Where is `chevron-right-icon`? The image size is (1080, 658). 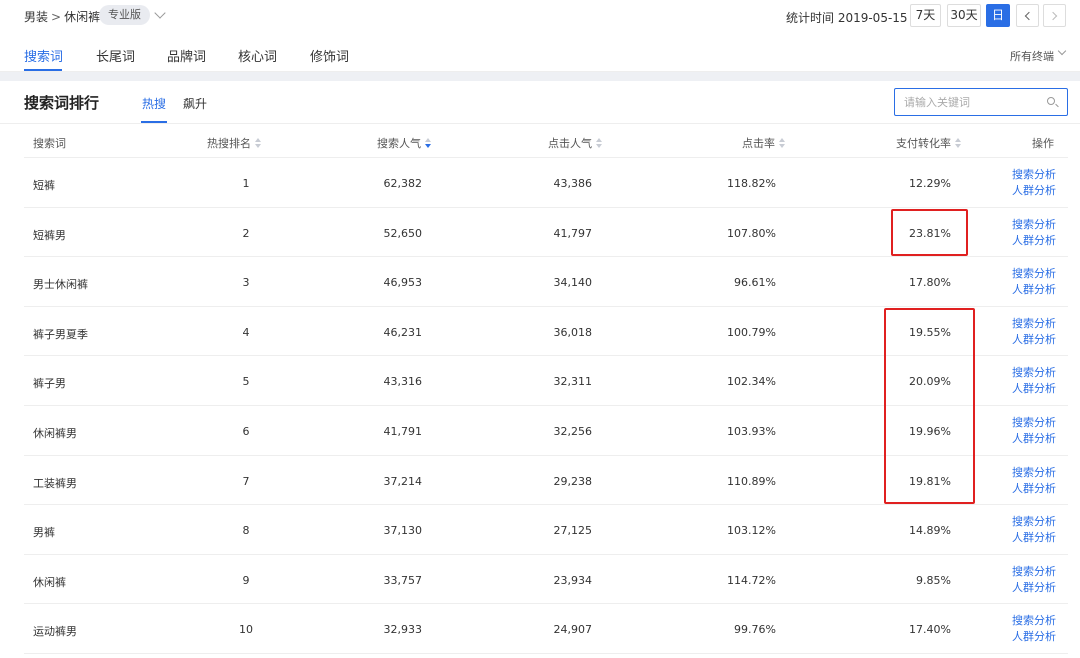 chevron-right-icon is located at coordinates (1053, 16).